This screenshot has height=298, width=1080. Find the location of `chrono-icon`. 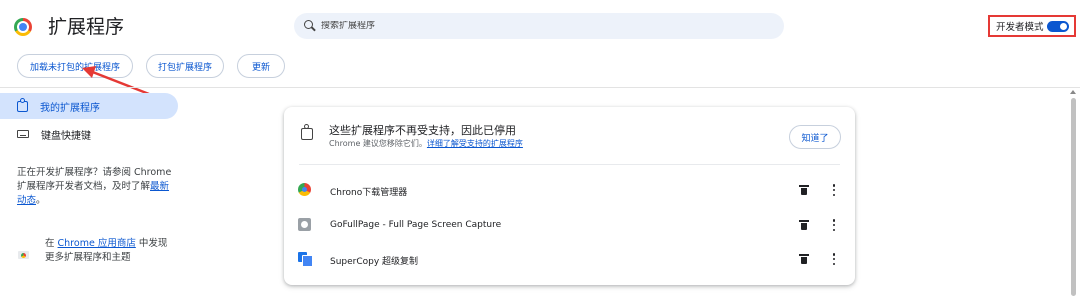

chrono-icon is located at coordinates (304, 189).